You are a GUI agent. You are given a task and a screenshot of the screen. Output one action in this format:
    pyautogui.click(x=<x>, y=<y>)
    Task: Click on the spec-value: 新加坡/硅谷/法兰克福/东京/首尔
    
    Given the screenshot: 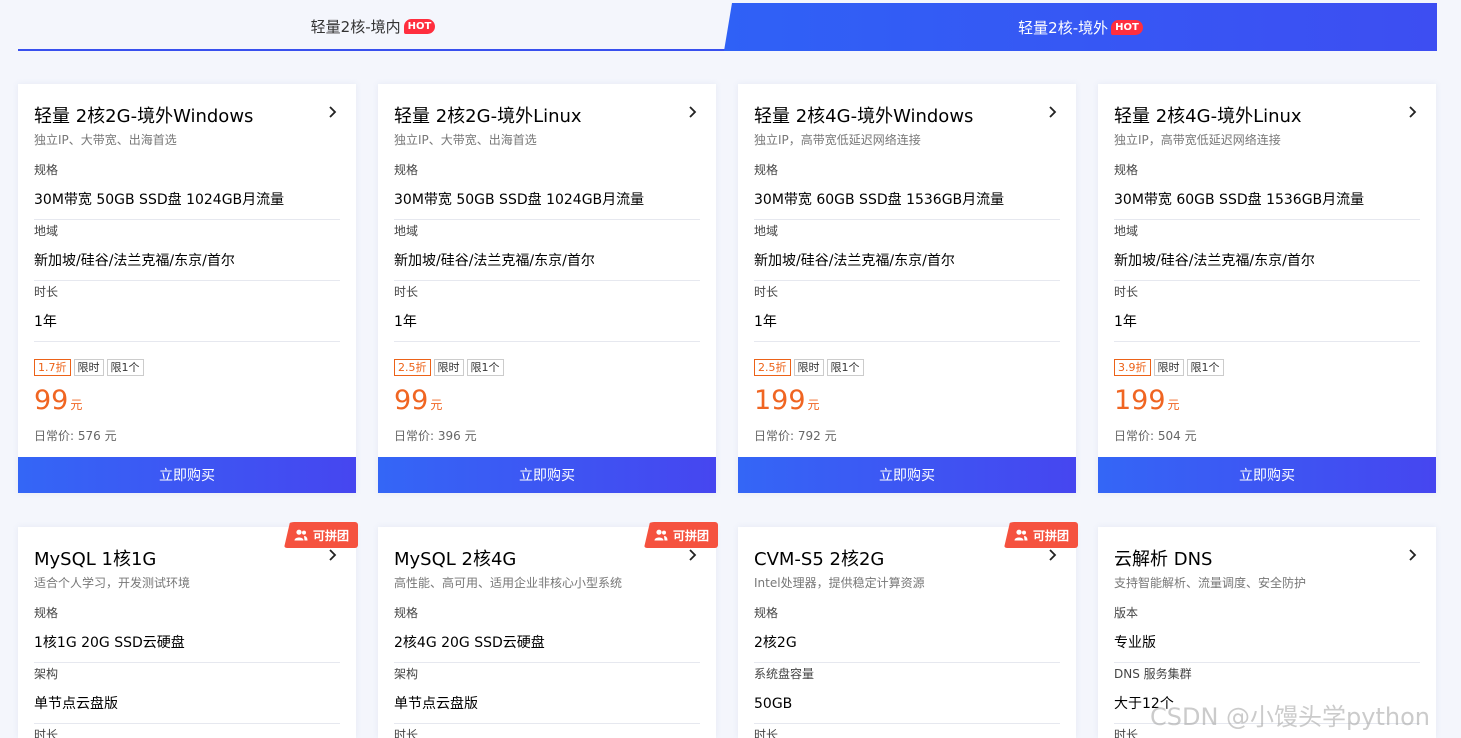 What is the action you would take?
    pyautogui.click(x=494, y=261)
    